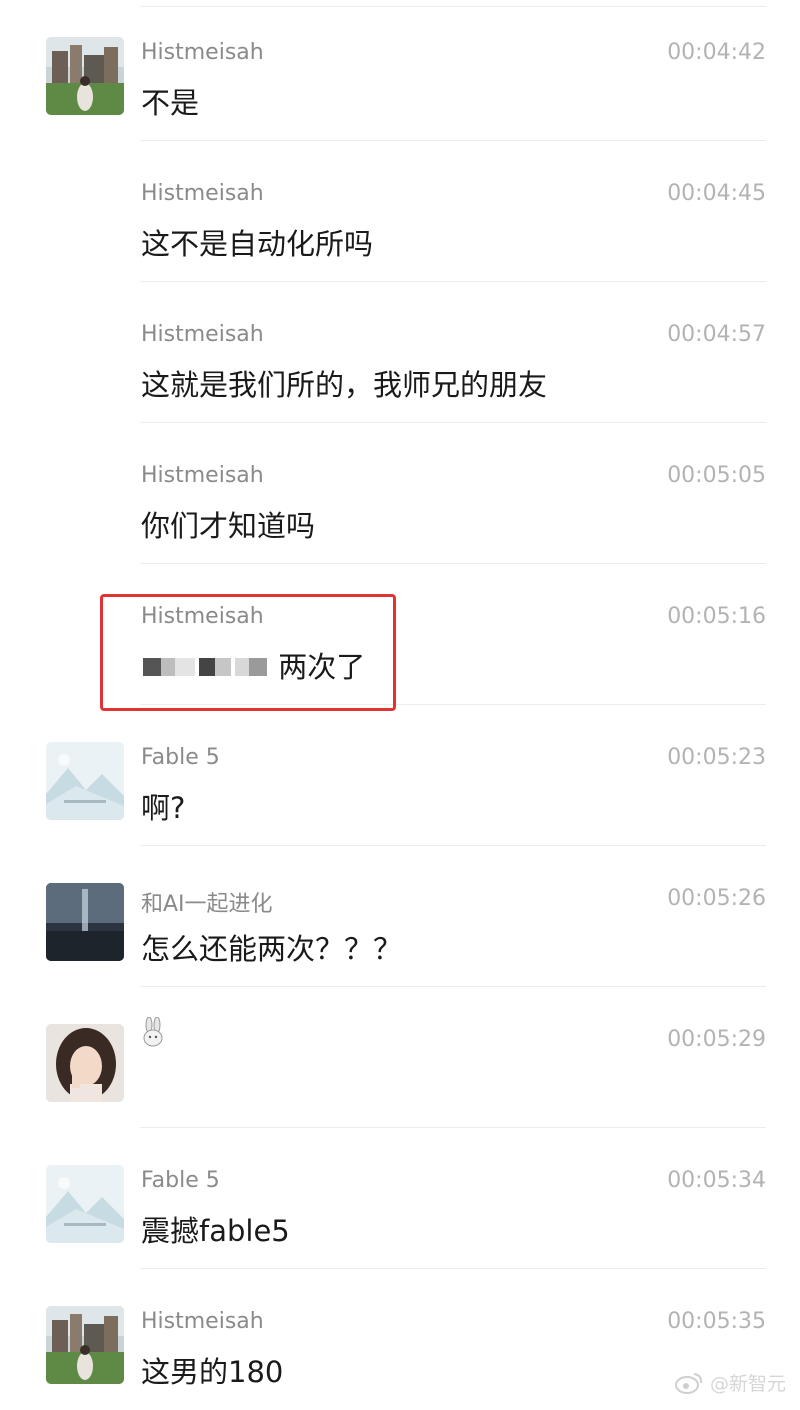  What do you see at coordinates (400, 775) in the screenshot?
I see `message-item: Fable 5 00:05:23 啊?` at bounding box center [400, 775].